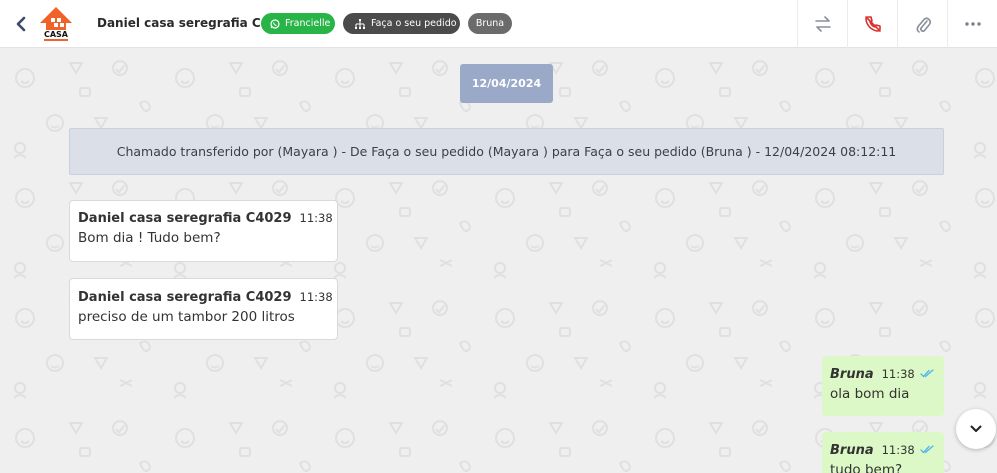 This screenshot has width=997, height=473. I want to click on phone-slash-icon, so click(872, 24).